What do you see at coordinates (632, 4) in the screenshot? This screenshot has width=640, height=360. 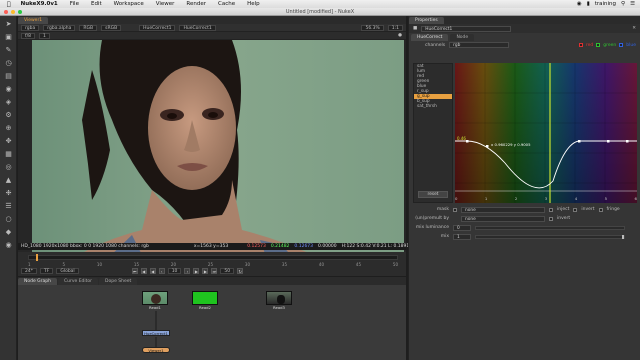 I see `menu-list-icon: ☰` at bounding box center [632, 4].